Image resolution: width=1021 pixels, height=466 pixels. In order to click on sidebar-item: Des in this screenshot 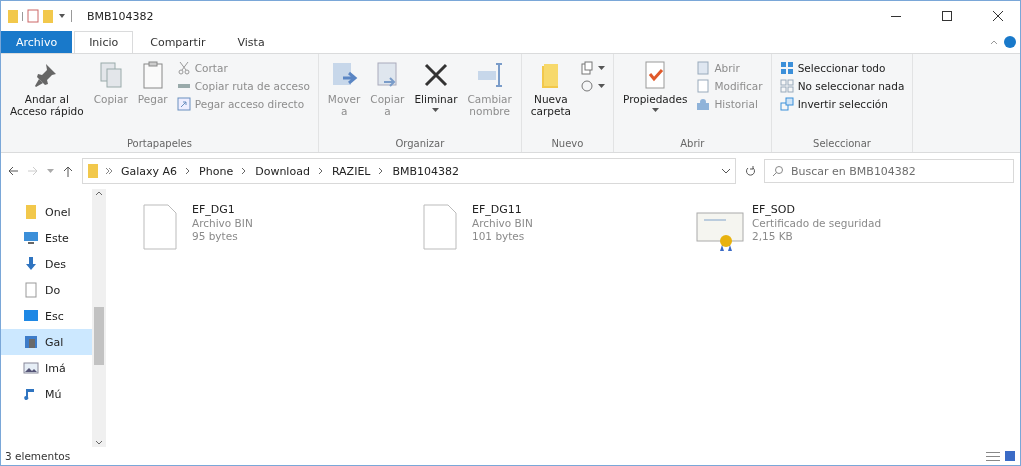, I will do `click(46, 264)`.